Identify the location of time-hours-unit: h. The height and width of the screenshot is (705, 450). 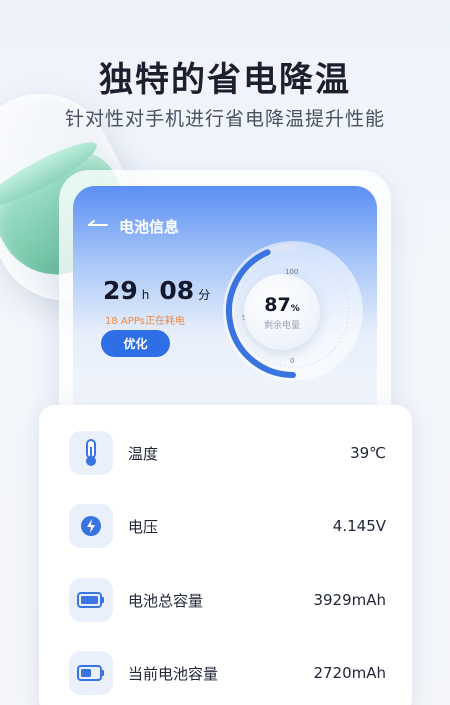
(145, 295).